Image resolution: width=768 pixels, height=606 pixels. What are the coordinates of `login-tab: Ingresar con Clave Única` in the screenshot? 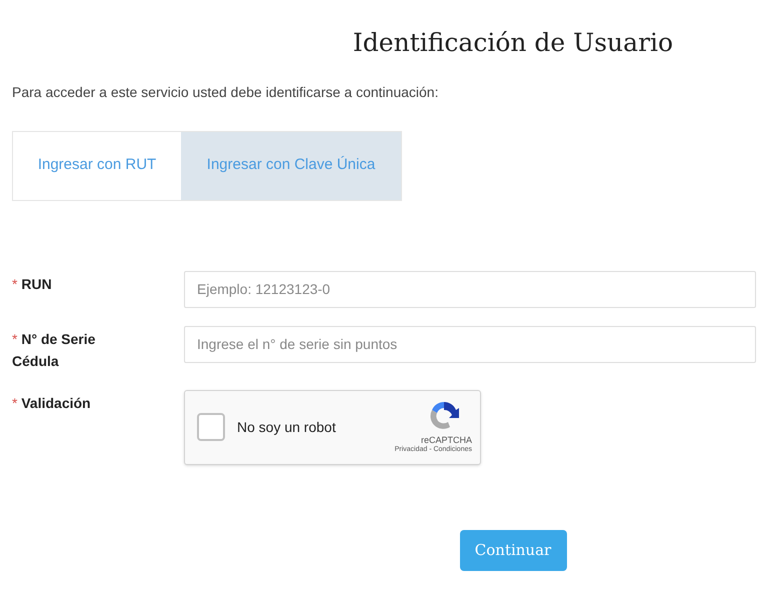 It's located at (291, 166).